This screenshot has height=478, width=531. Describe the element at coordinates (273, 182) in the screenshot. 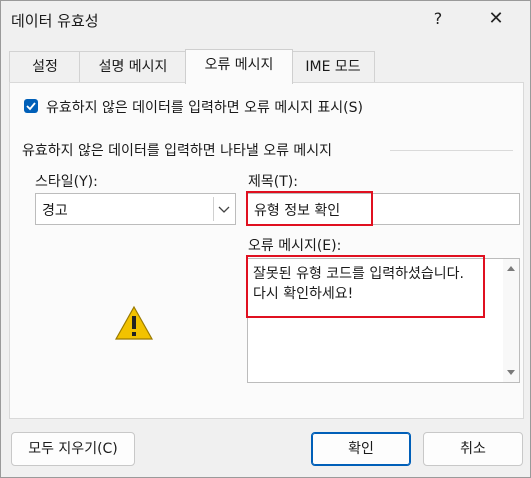

I see `title-label: 제목(T):` at that location.